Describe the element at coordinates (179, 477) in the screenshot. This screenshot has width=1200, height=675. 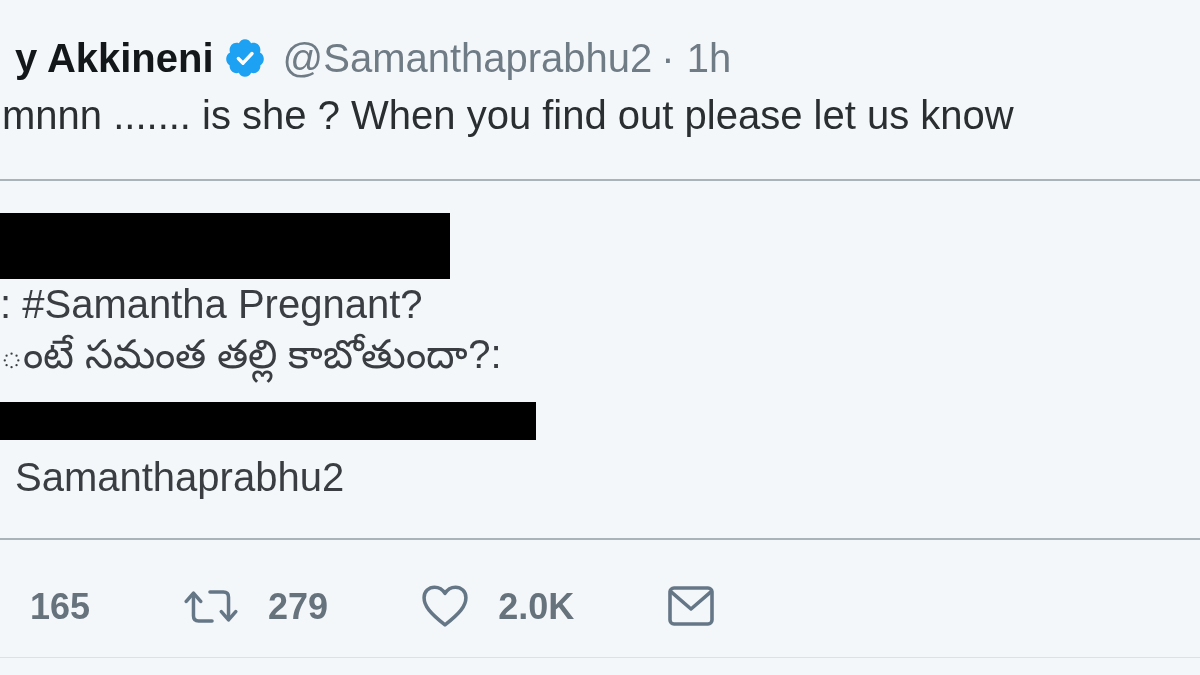
I see `quoted-tweet-text: Samanthaprabhu2` at that location.